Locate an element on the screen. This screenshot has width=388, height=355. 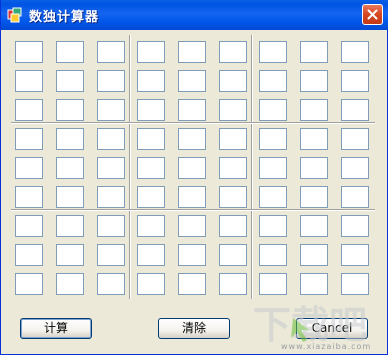
window-title: 数独计算器 is located at coordinates (64, 17).